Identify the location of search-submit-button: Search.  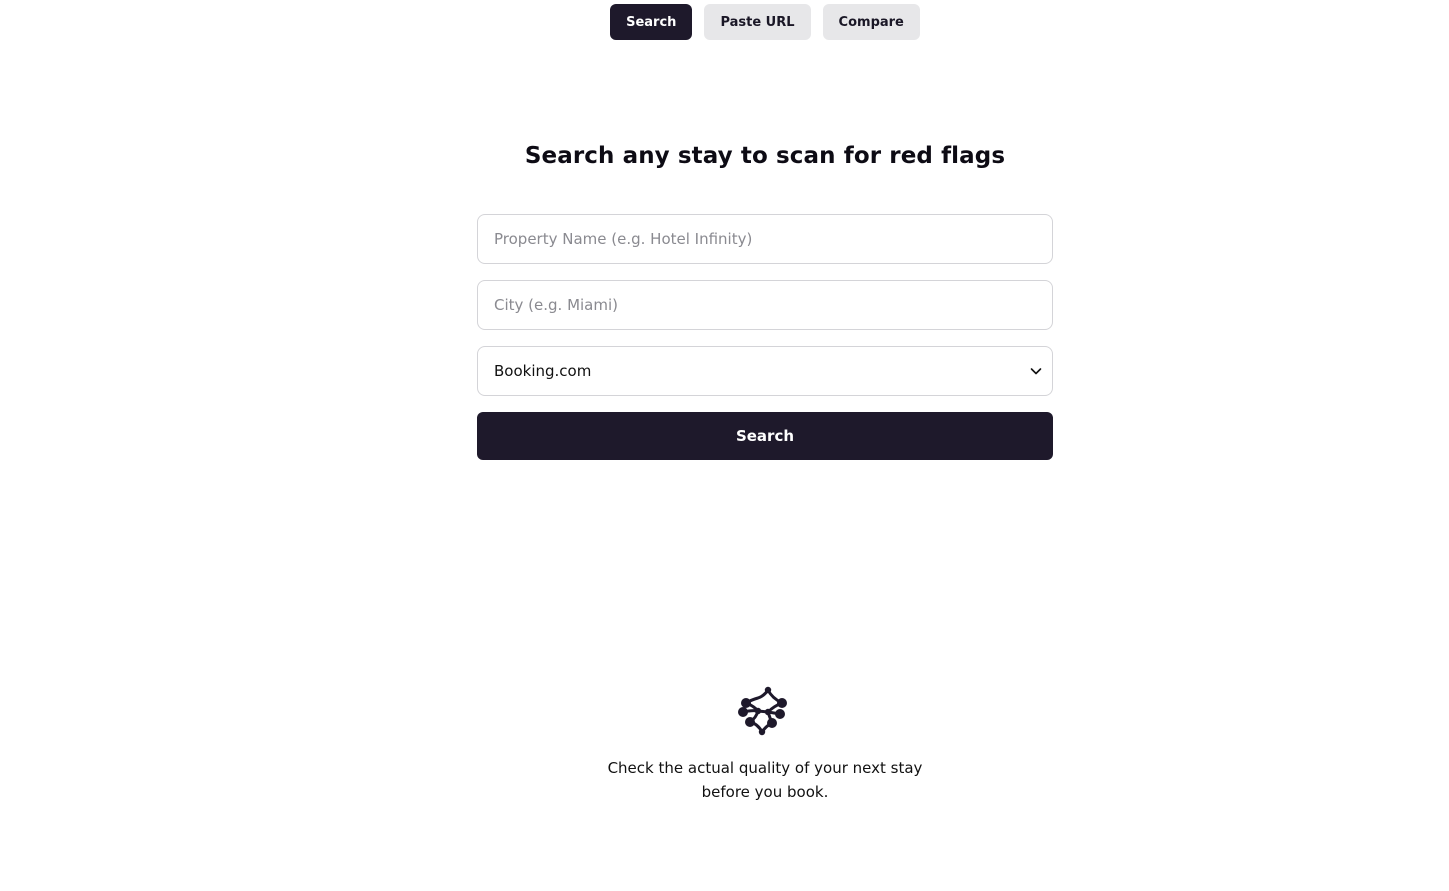
(765, 436).